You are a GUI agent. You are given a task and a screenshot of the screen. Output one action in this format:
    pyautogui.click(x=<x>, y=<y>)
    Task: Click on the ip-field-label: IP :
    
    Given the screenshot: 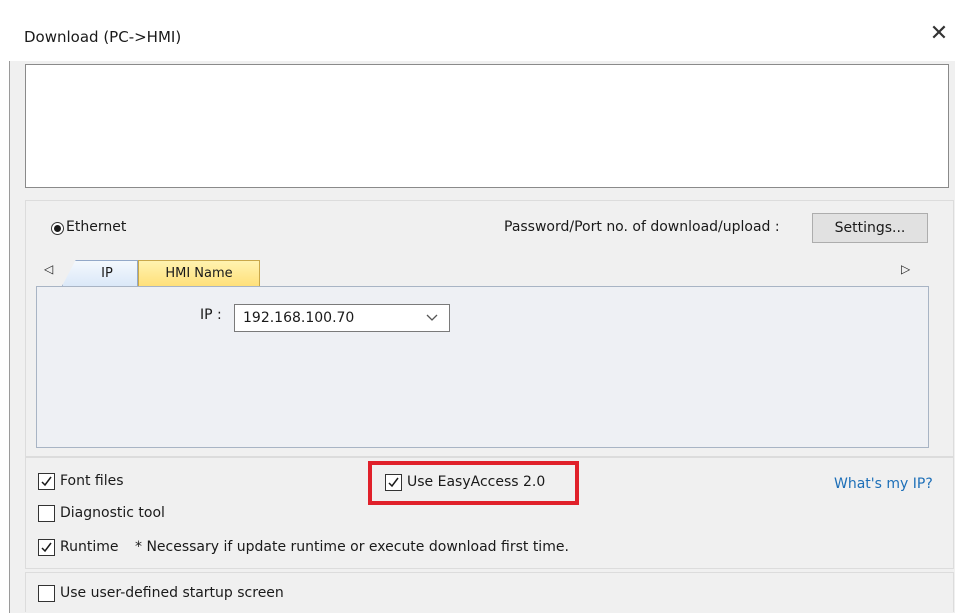 What is the action you would take?
    pyautogui.click(x=211, y=315)
    